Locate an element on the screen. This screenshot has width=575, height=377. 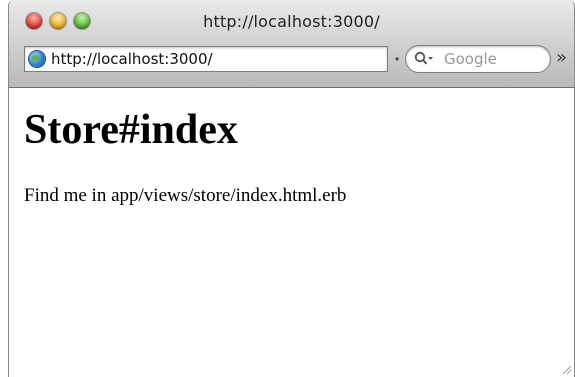
address-resize-handle: • is located at coordinates (397, 59).